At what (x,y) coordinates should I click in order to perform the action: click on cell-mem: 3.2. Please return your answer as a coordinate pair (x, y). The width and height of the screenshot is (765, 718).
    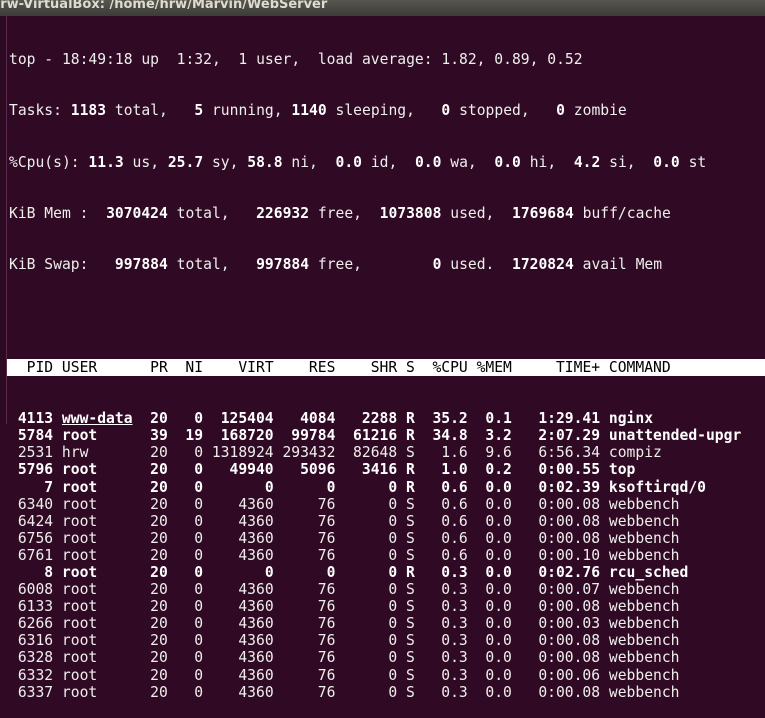
    Looking at the image, I should click on (498, 436).